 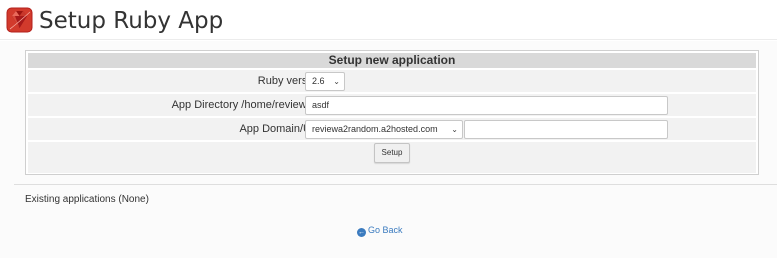 I want to click on page-title: Setup Ruby App, so click(x=131, y=21).